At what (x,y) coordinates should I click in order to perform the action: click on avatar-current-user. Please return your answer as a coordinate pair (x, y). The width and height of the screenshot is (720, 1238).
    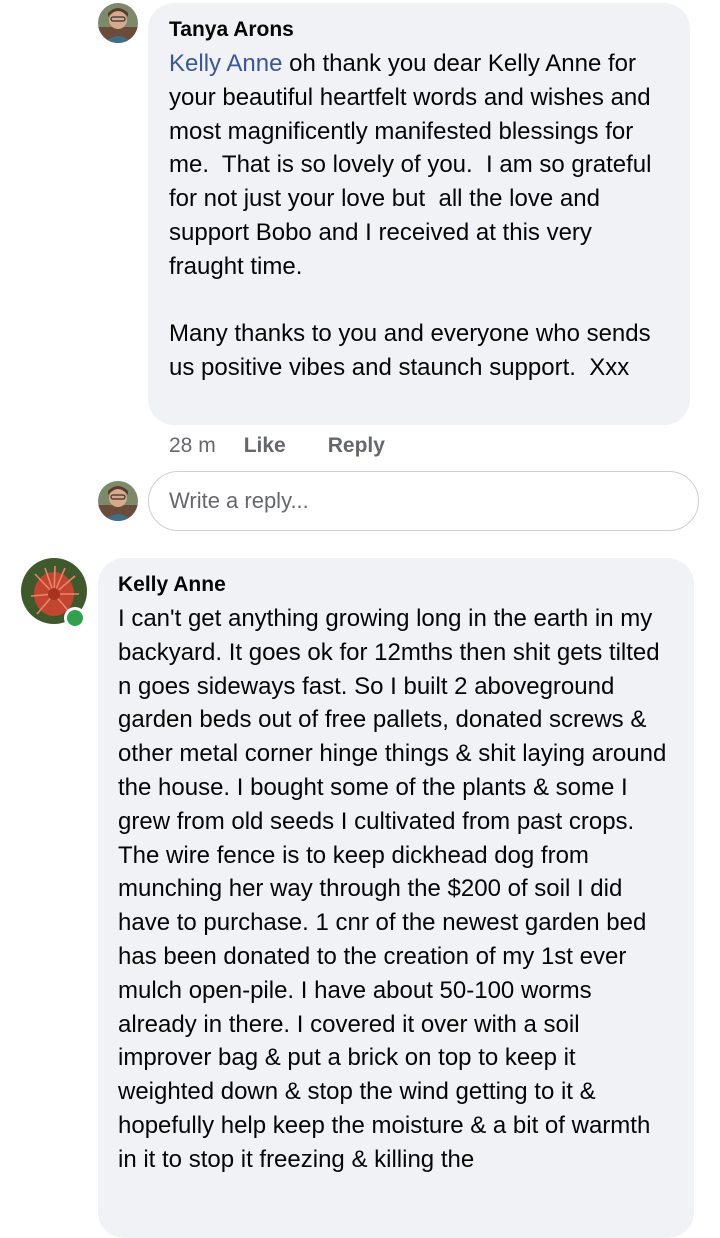
    Looking at the image, I should click on (118, 501).